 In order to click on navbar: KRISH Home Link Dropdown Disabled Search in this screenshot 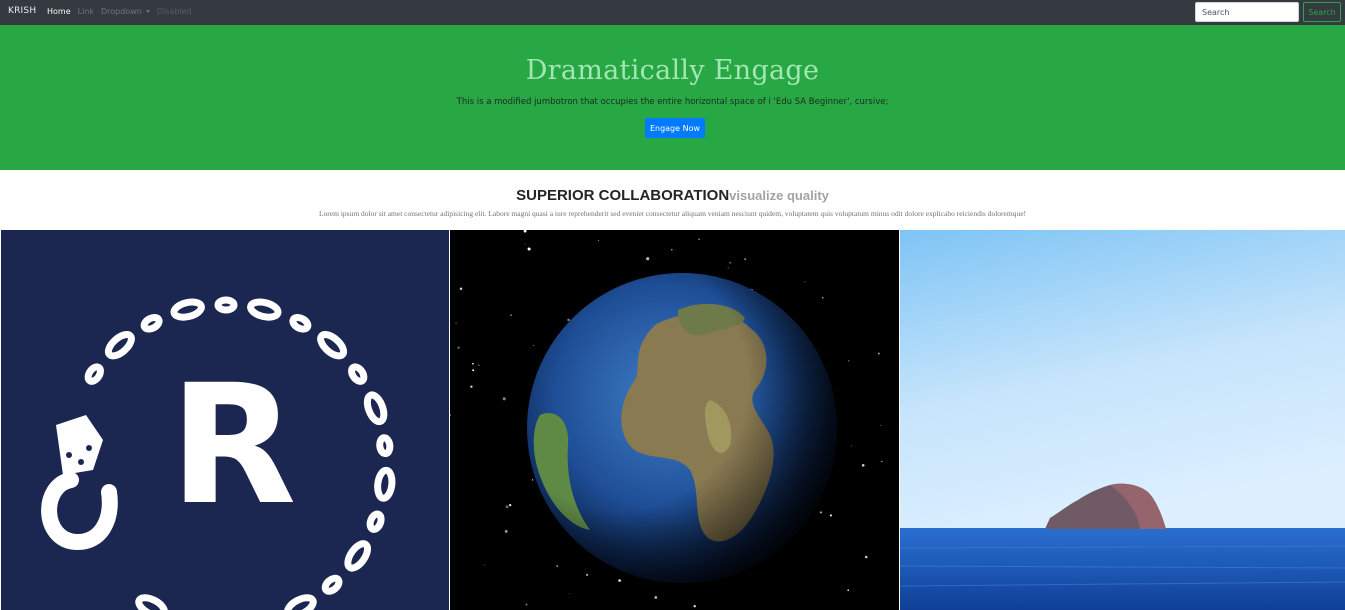, I will do `click(672, 12)`.